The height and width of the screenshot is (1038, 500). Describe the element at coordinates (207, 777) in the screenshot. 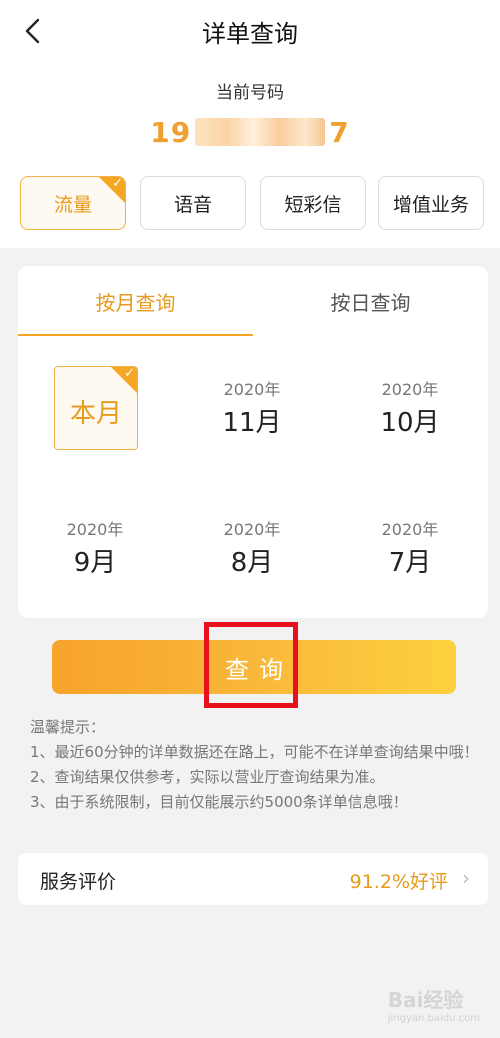

I see `tip-item: 2、查询结果仅供参考，实际以营业厅查询结果为准。` at that location.